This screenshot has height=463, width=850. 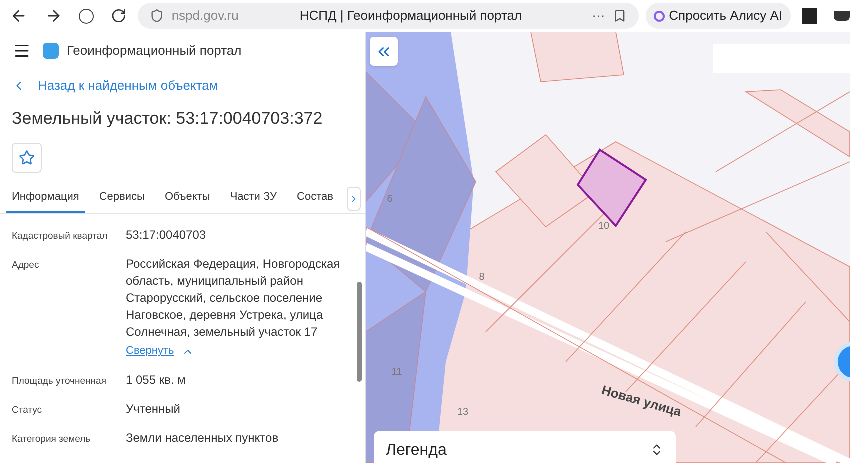 I want to click on bookmark-icon, so click(x=620, y=16).